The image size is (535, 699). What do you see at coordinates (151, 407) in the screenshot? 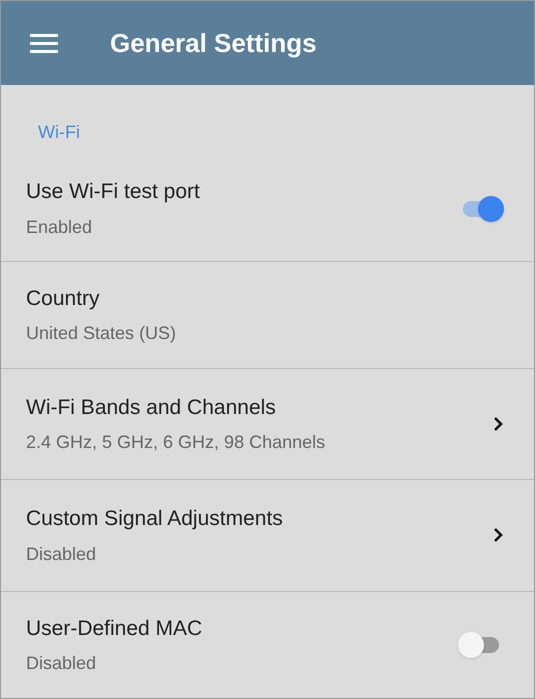
I see `setting-title: Wi-Fi Bands and Channels` at bounding box center [151, 407].